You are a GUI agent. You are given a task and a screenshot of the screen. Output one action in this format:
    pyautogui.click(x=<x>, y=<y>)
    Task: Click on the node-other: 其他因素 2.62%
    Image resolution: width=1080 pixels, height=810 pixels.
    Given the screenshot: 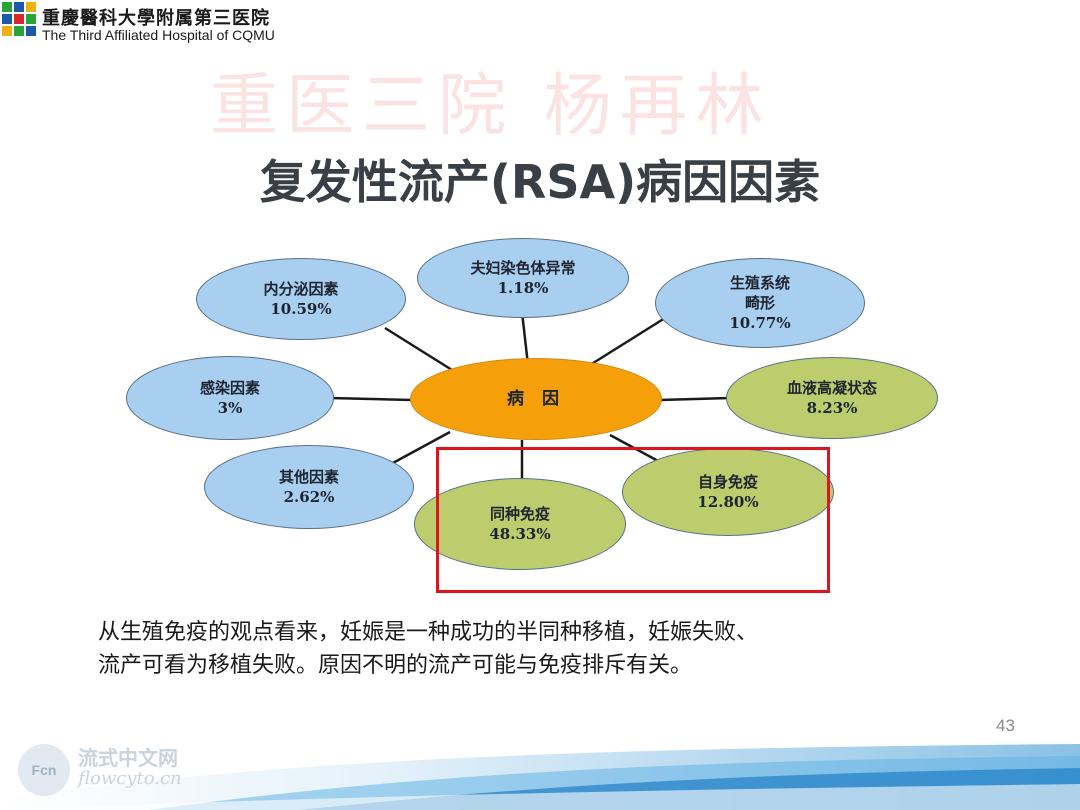 What is the action you would take?
    pyautogui.click(x=309, y=487)
    